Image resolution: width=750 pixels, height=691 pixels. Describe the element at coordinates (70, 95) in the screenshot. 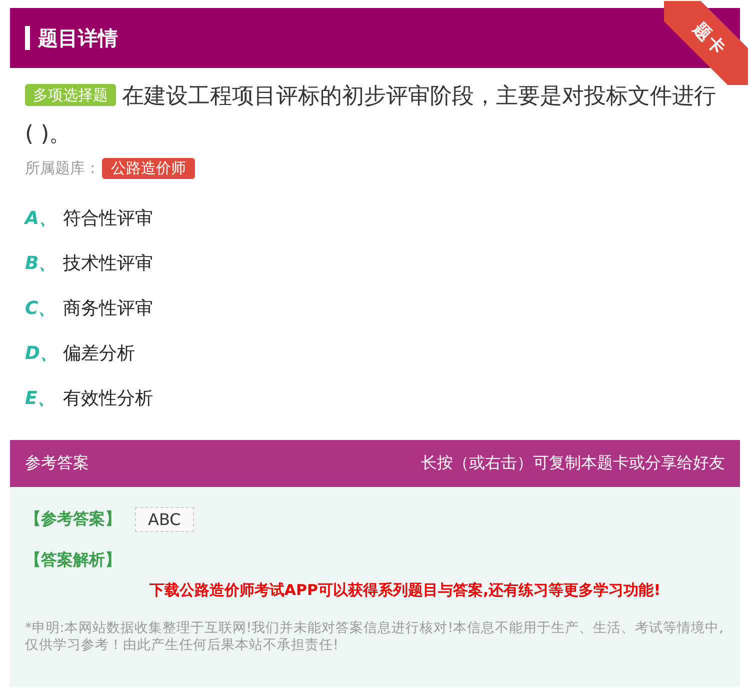

I see `question-type-badge: 多项选择题` at that location.